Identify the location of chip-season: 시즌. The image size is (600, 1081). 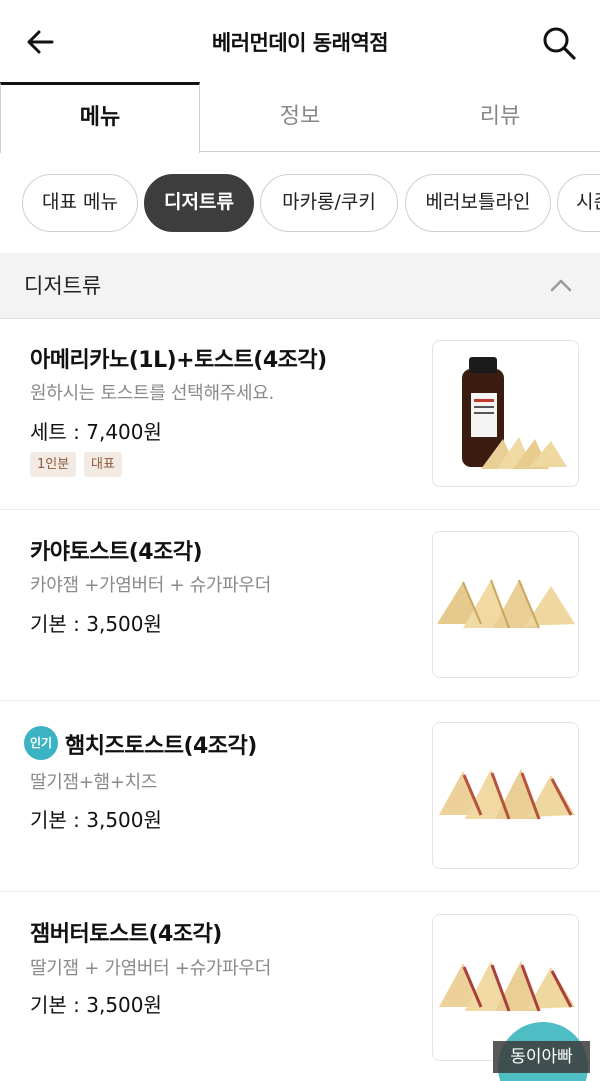
(578, 203).